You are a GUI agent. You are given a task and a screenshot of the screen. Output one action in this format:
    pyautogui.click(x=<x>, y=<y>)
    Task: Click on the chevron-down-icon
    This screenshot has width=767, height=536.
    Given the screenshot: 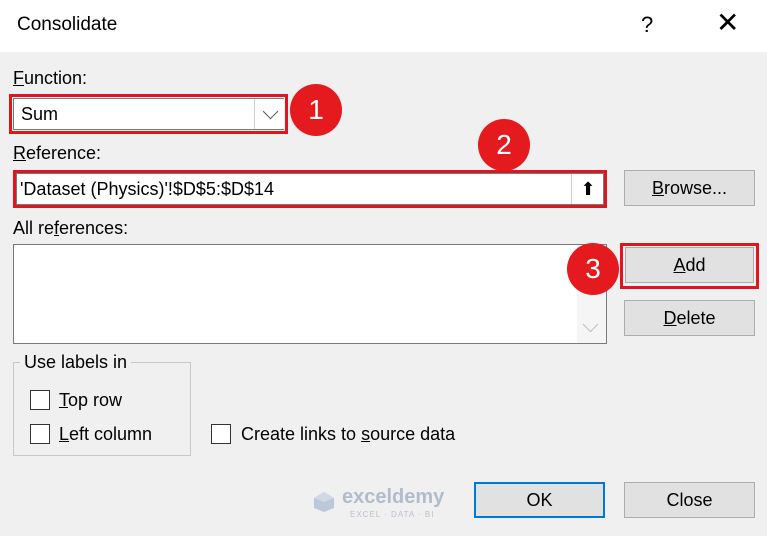 What is the action you would take?
    pyautogui.click(x=269, y=114)
    